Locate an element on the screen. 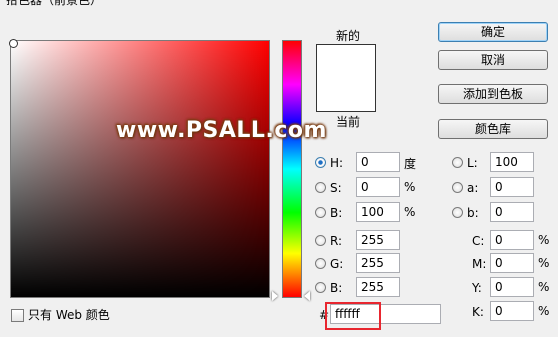  input-m: 0 is located at coordinates (512, 263).